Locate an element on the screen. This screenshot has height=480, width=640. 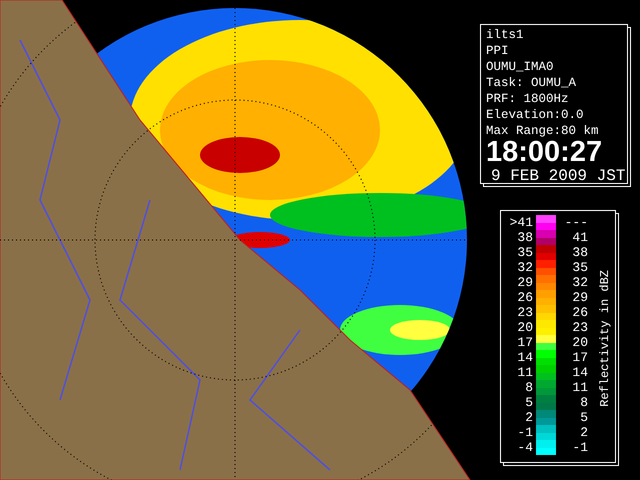
info-line: ilts1 is located at coordinates (505, 35).